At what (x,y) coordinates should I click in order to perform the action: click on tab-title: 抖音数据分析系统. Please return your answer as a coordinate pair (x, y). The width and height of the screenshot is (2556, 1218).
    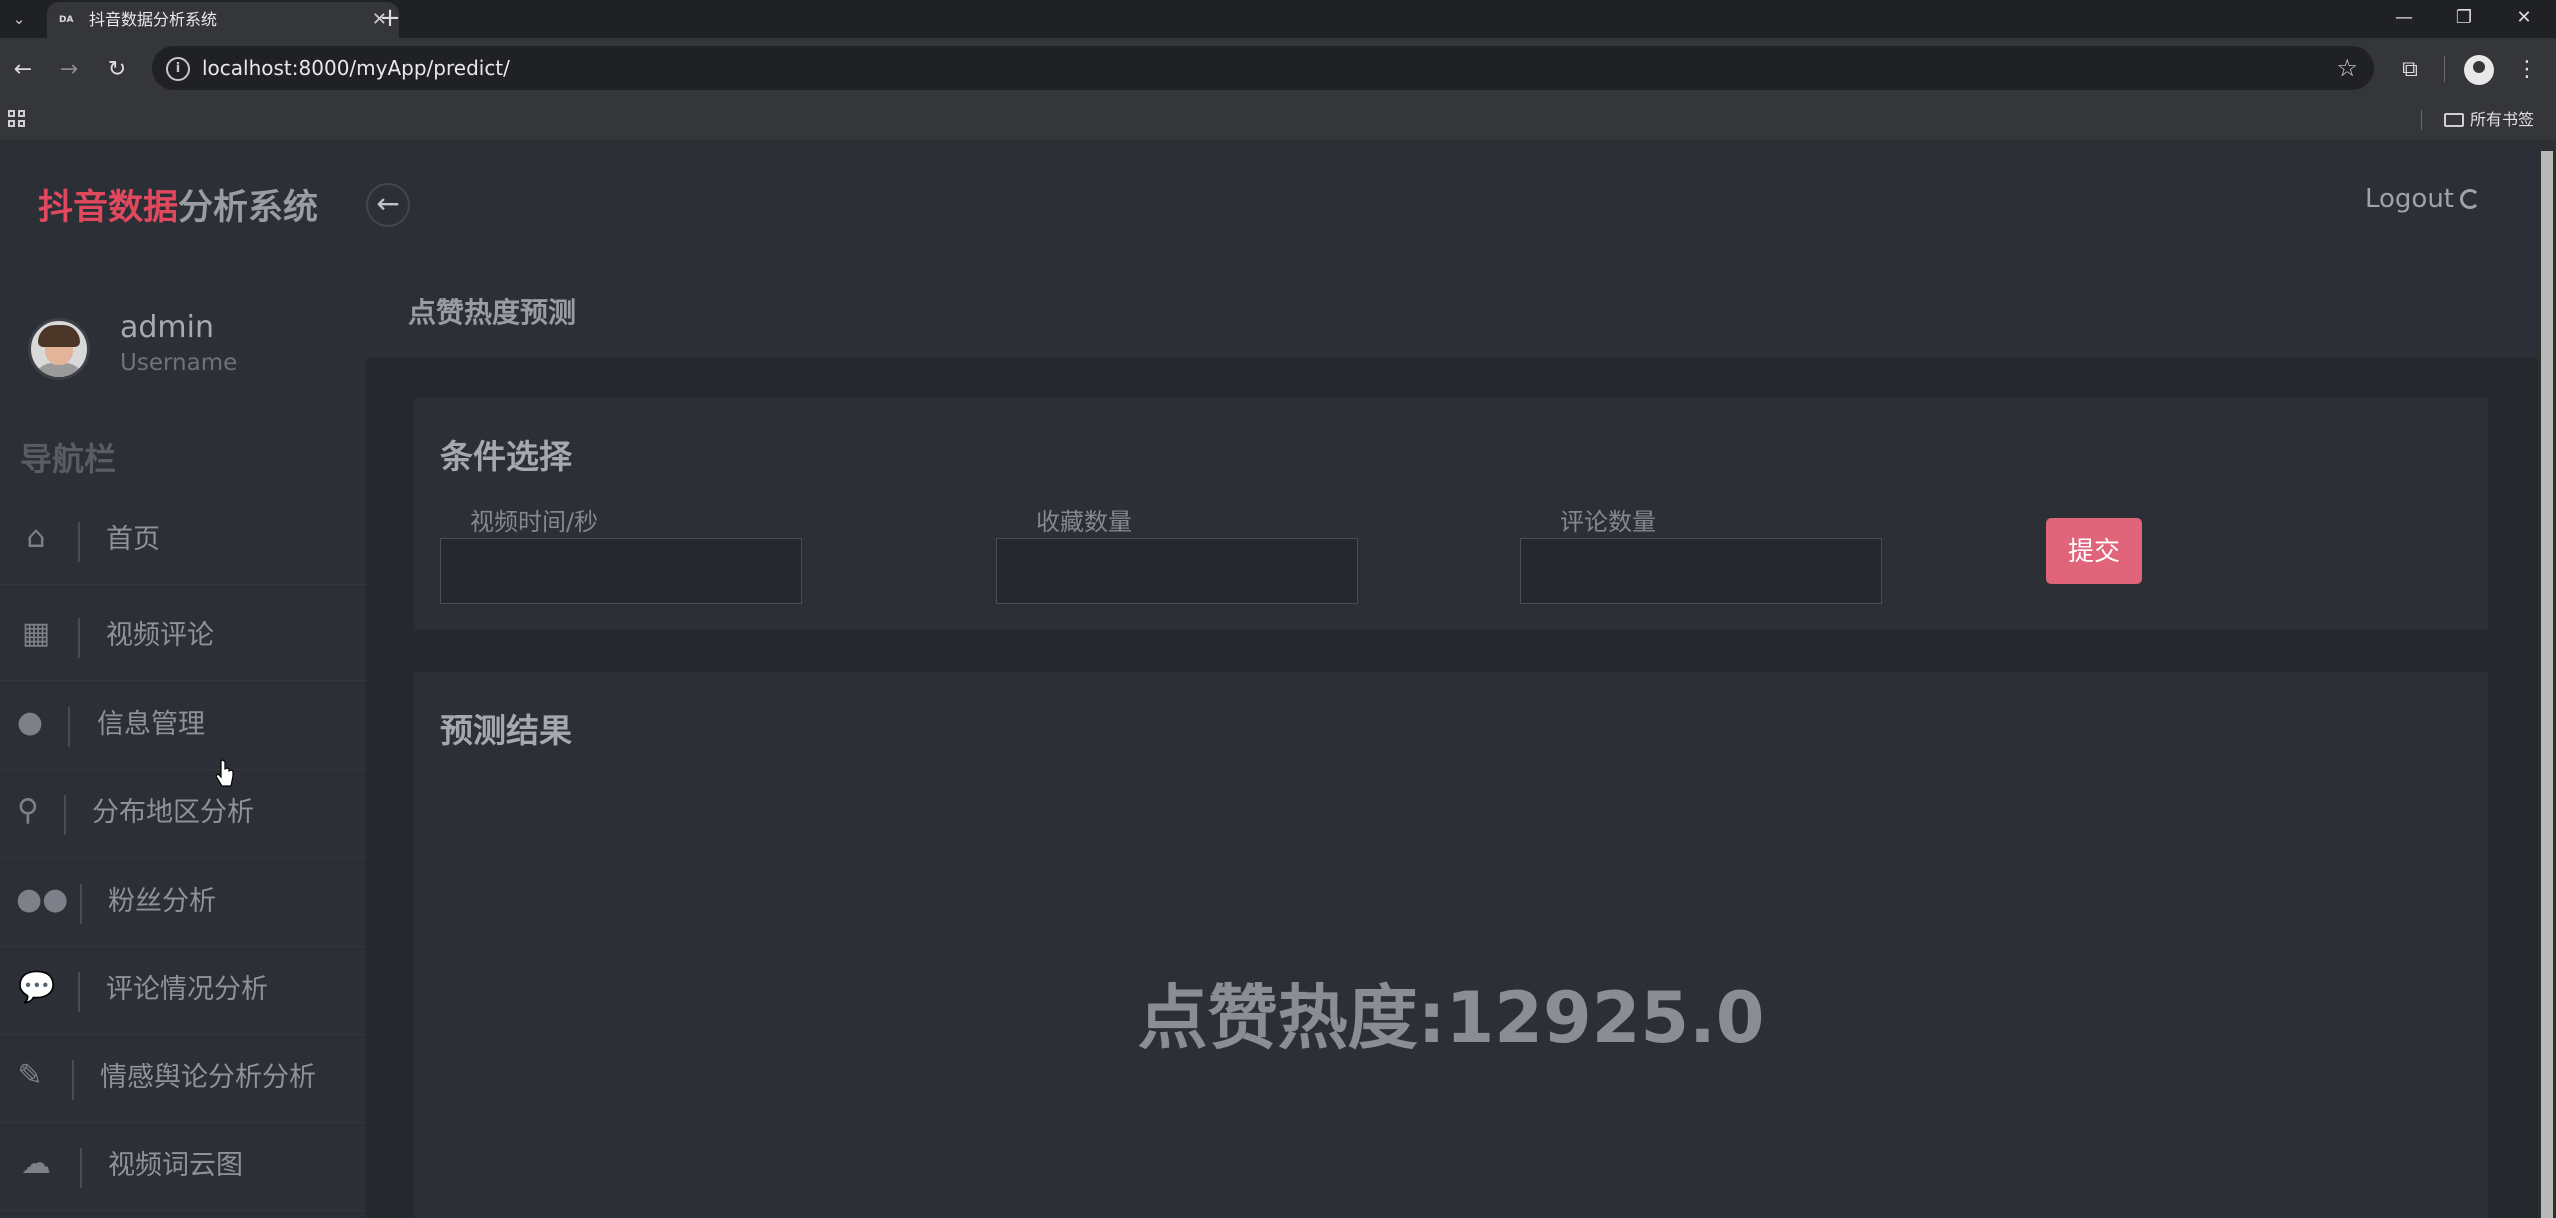
    Looking at the image, I should click on (153, 19).